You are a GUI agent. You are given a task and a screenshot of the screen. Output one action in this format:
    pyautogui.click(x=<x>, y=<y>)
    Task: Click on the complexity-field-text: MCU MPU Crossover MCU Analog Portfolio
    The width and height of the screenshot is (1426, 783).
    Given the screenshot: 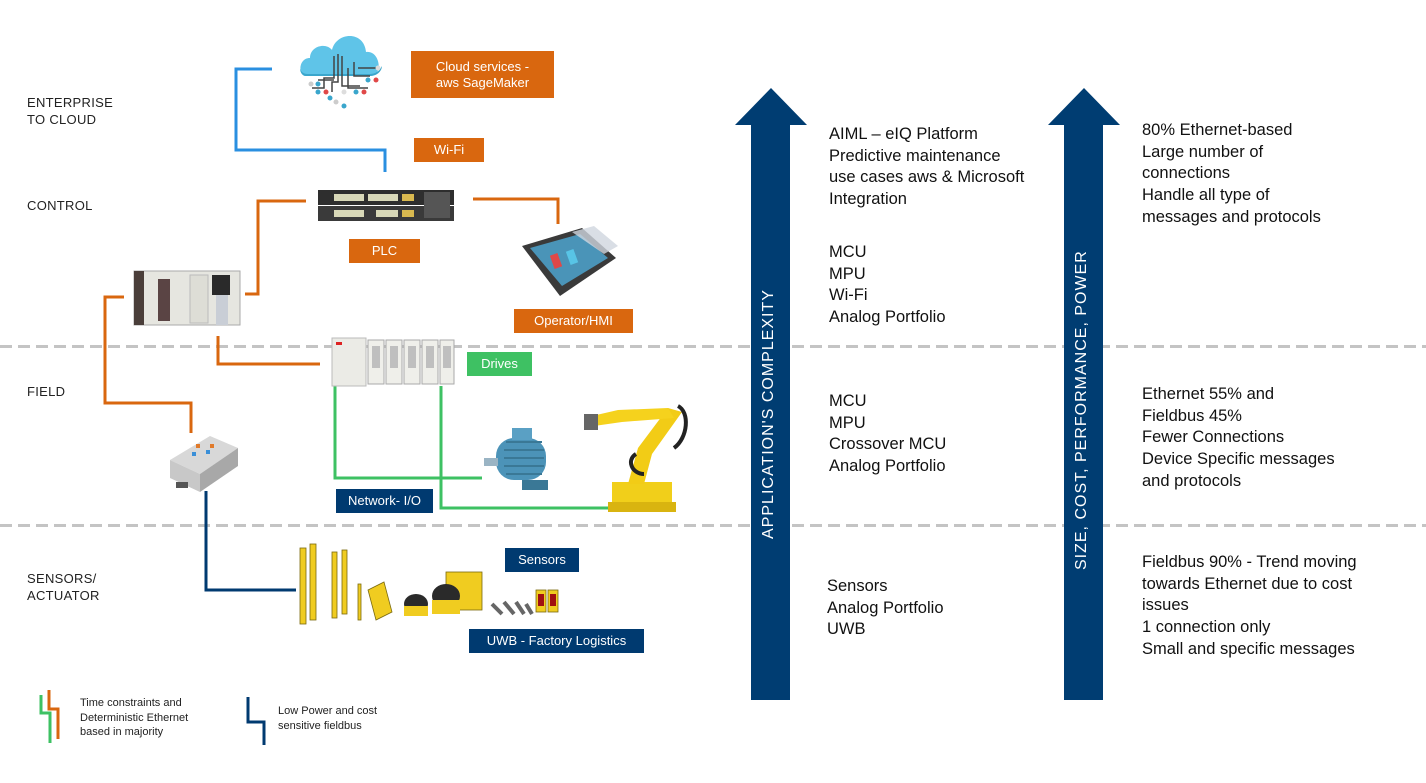 What is the action you would take?
    pyautogui.click(x=888, y=434)
    